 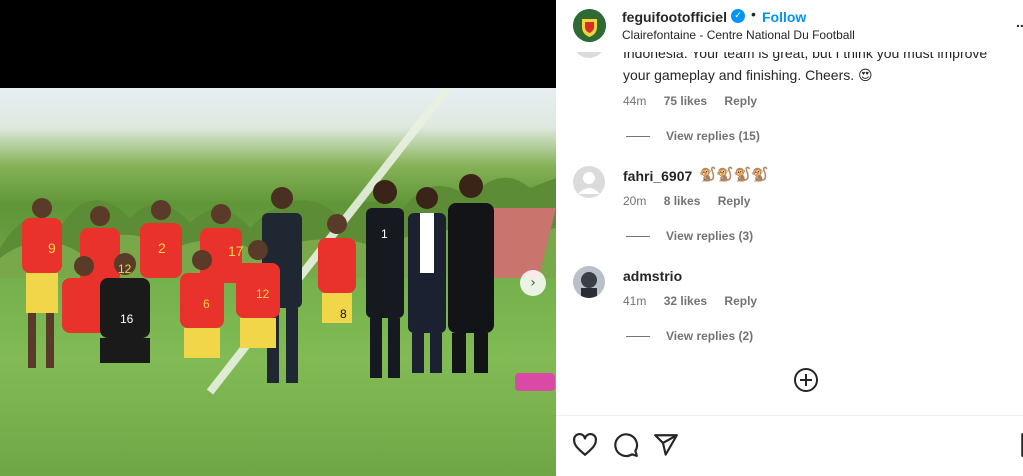 I want to click on comment-meta: 20m 8 likes Reply, so click(x=693, y=201).